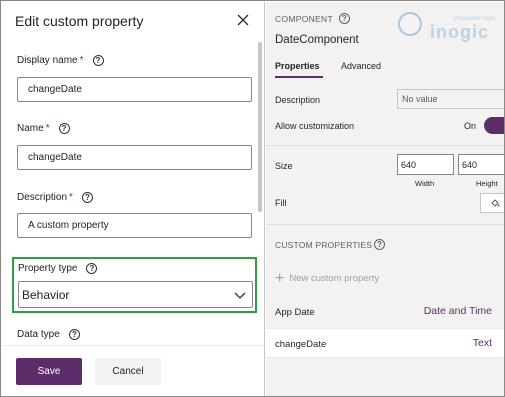 The width and height of the screenshot is (505, 397). I want to click on property-type-highlight: Property type ? Behavior, so click(134, 285).